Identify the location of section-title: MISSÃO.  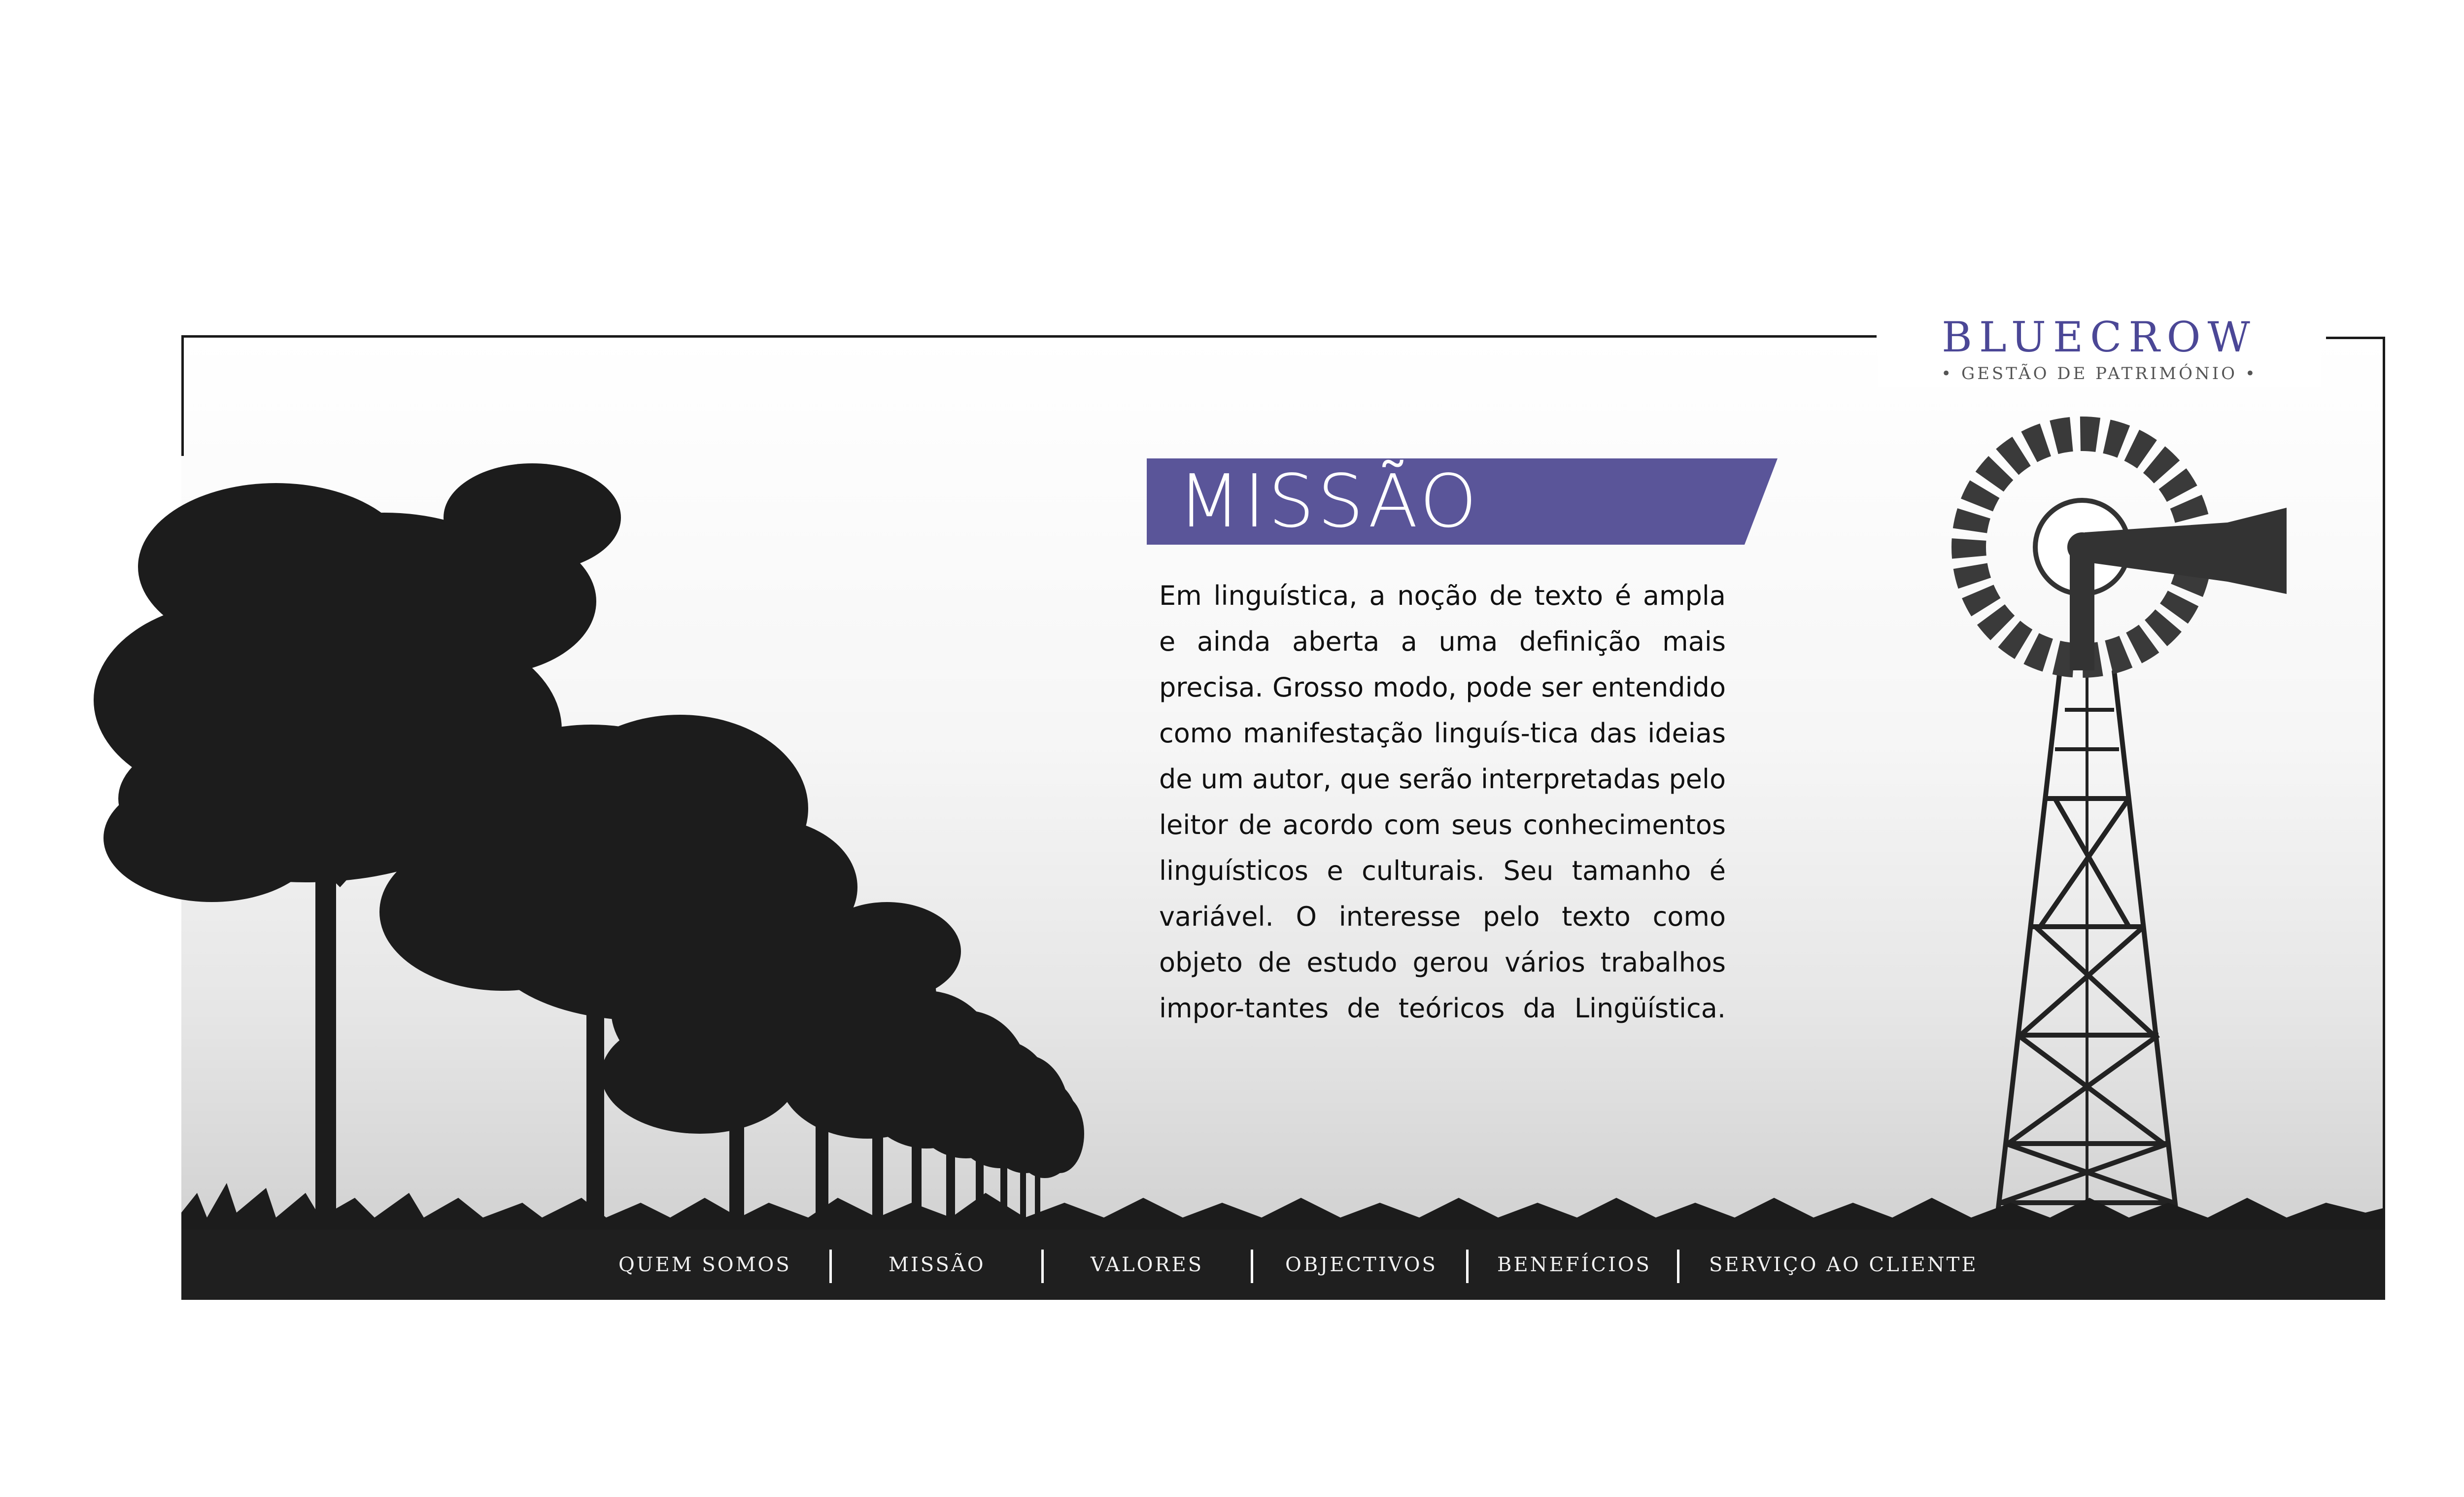
(1329, 501).